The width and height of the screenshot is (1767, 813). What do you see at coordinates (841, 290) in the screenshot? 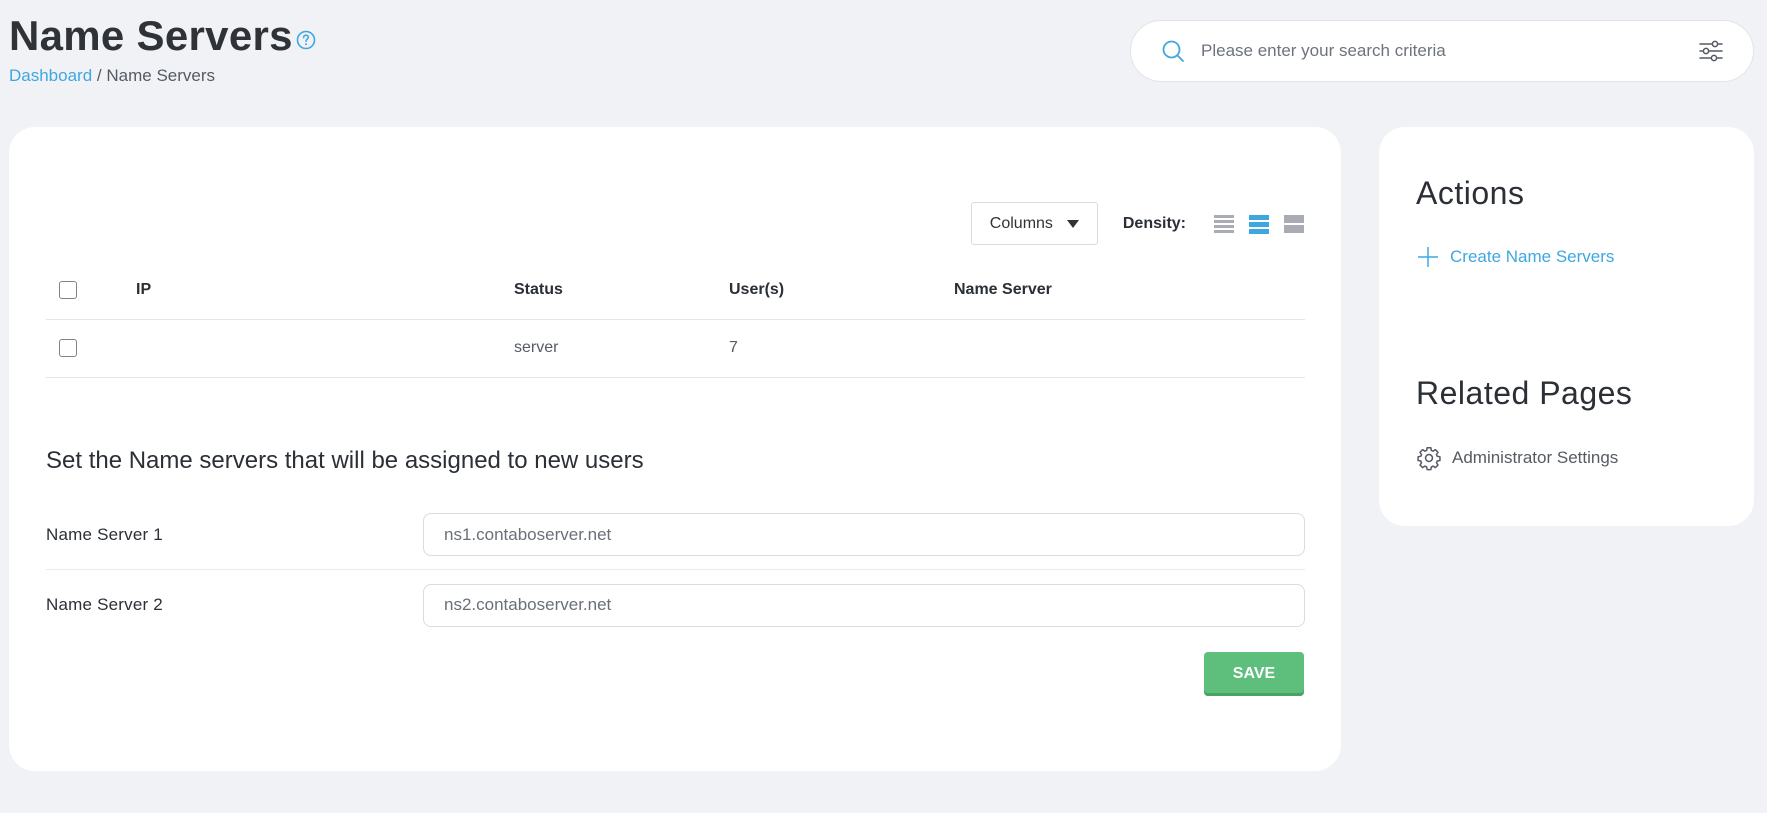
I see `header-users: User(s)` at bounding box center [841, 290].